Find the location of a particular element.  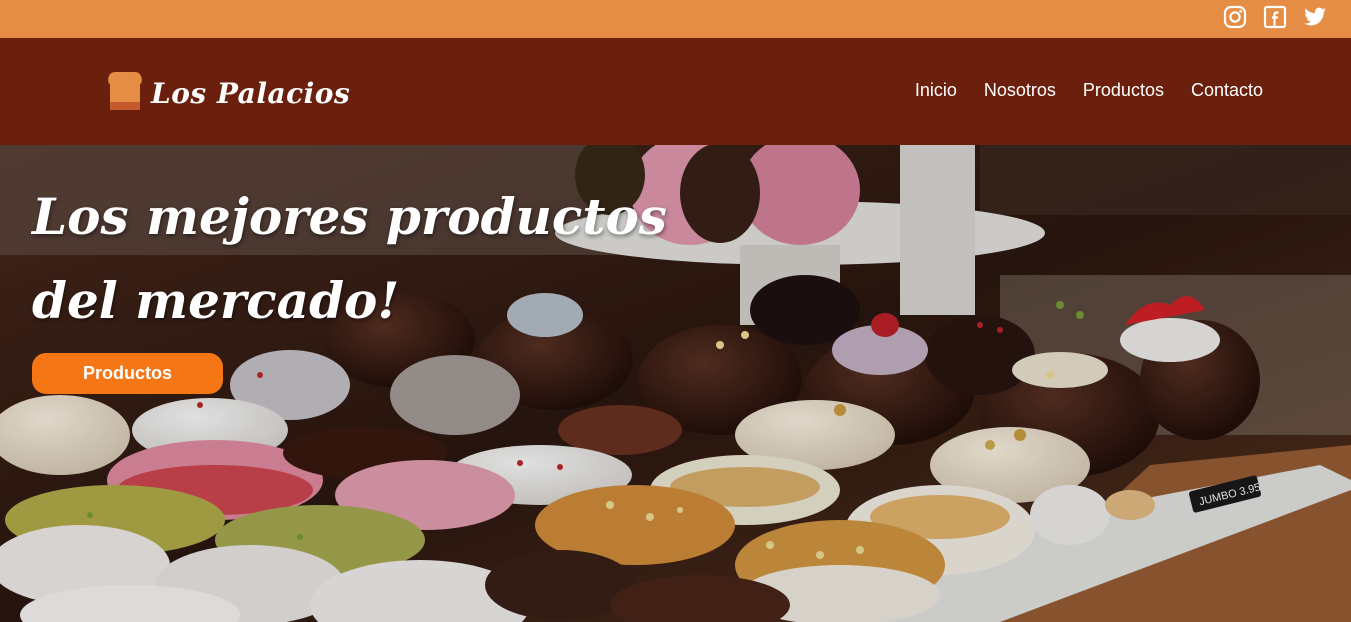

brand-logo: Los Palacios is located at coordinates (228, 91).